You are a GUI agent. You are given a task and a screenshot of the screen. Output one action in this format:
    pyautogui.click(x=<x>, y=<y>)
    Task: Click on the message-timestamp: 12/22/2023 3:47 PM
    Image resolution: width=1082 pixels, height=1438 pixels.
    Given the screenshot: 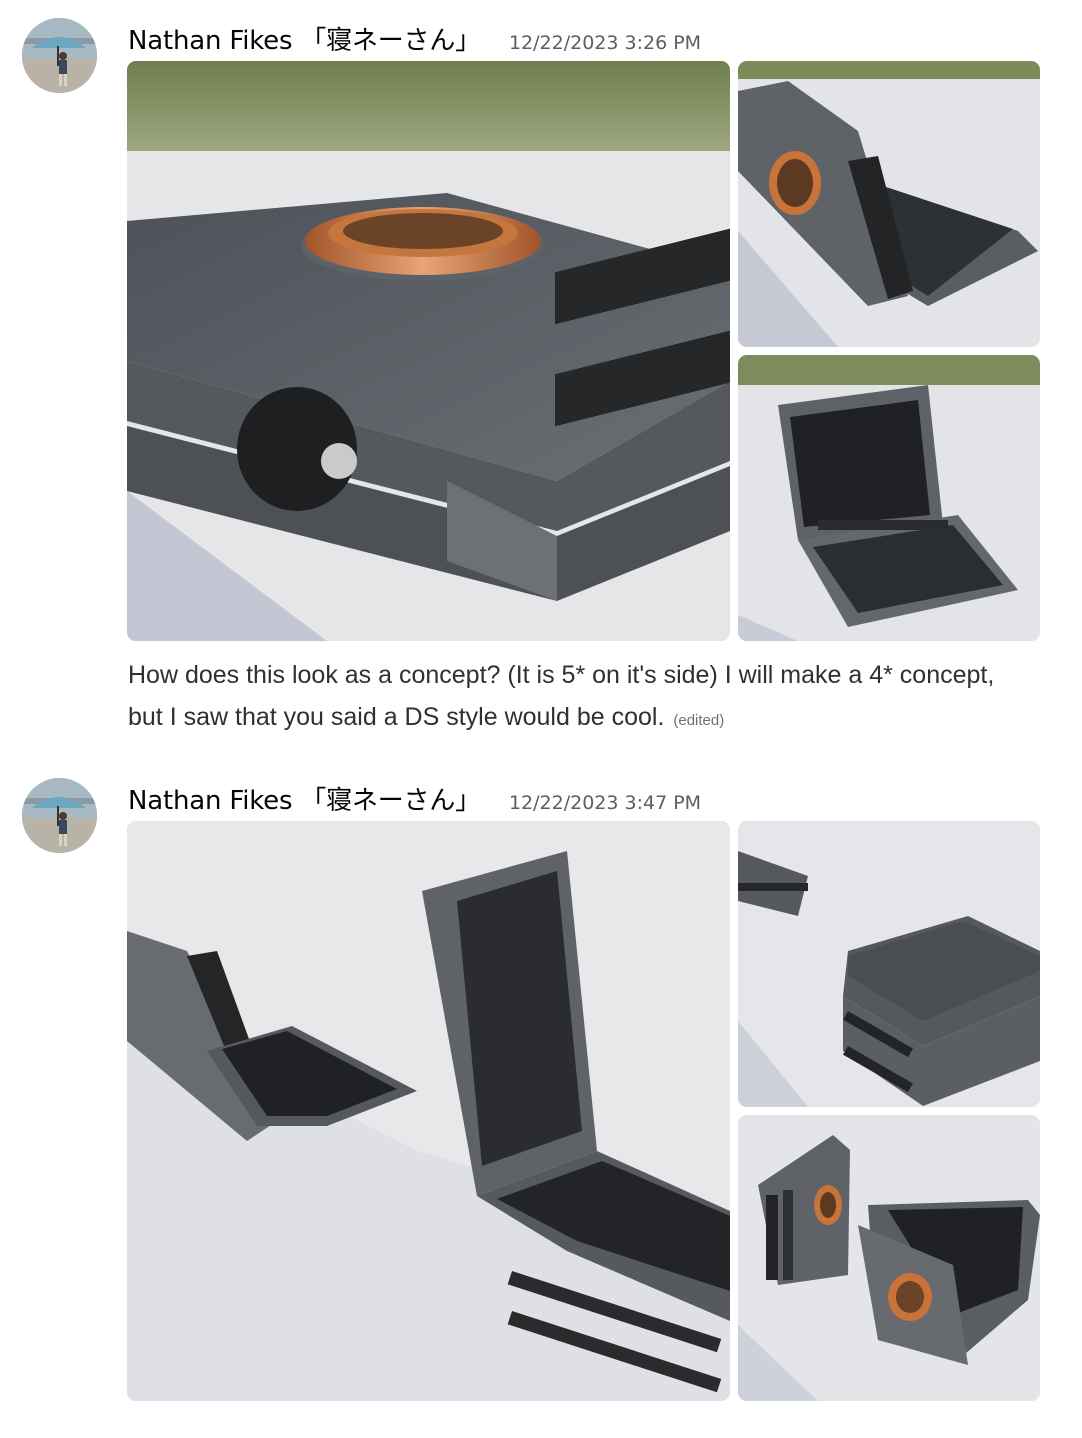 What is the action you would take?
    pyautogui.click(x=605, y=803)
    